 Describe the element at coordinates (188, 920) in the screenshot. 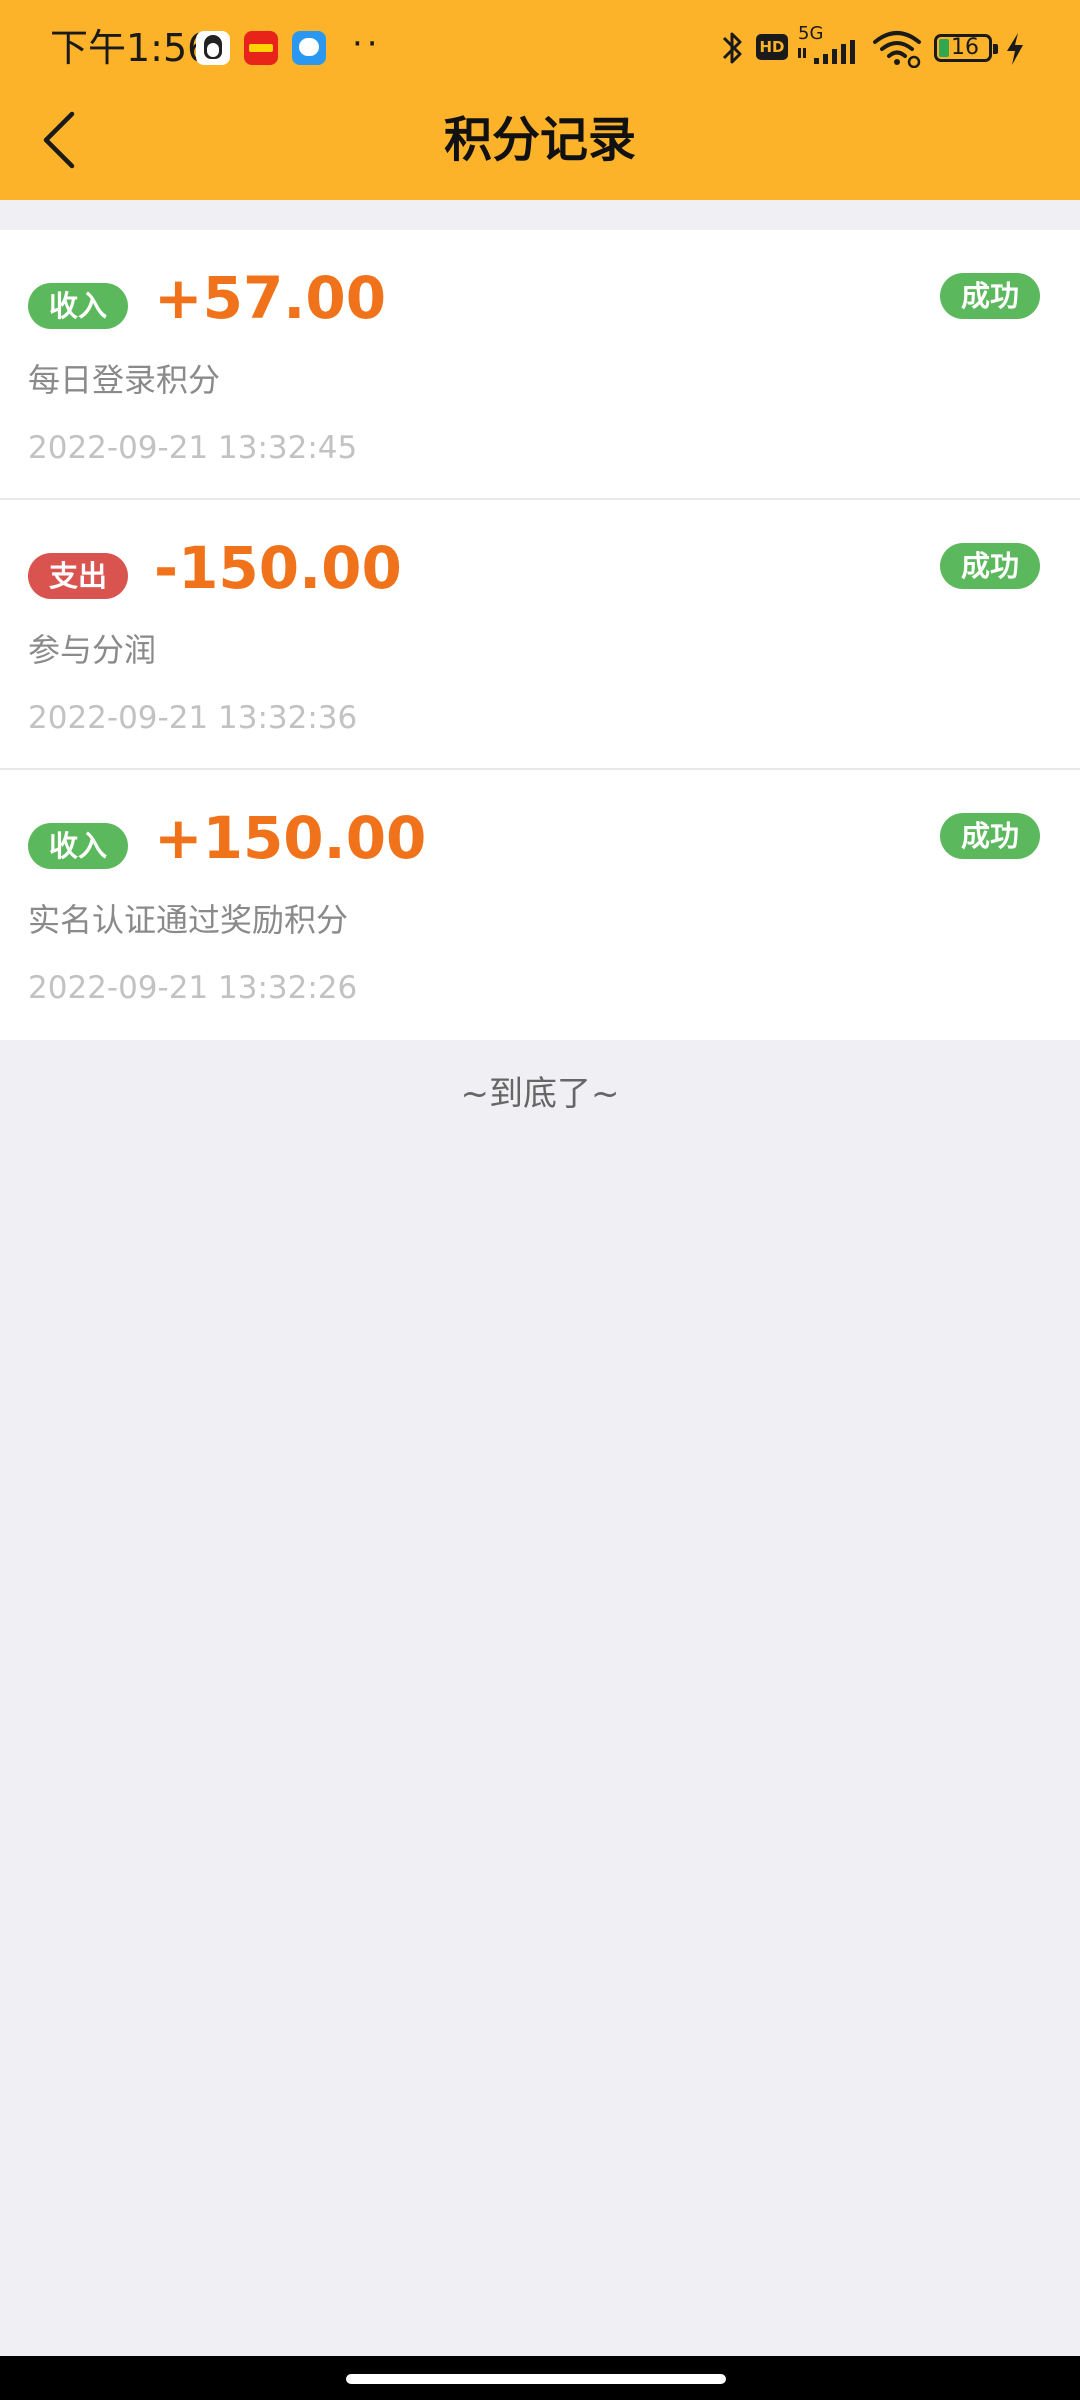

I see `record-description: 实名认证通过奖励积分` at that location.